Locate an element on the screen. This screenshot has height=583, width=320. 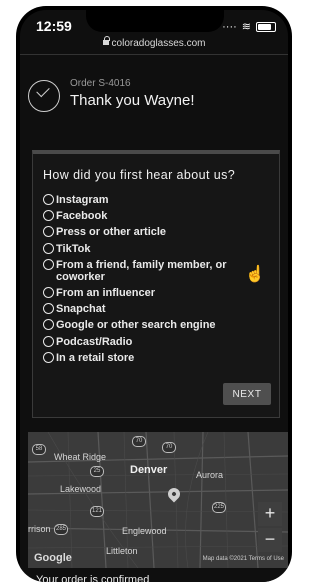
checkmark-circle-icon is located at coordinates (44, 96).